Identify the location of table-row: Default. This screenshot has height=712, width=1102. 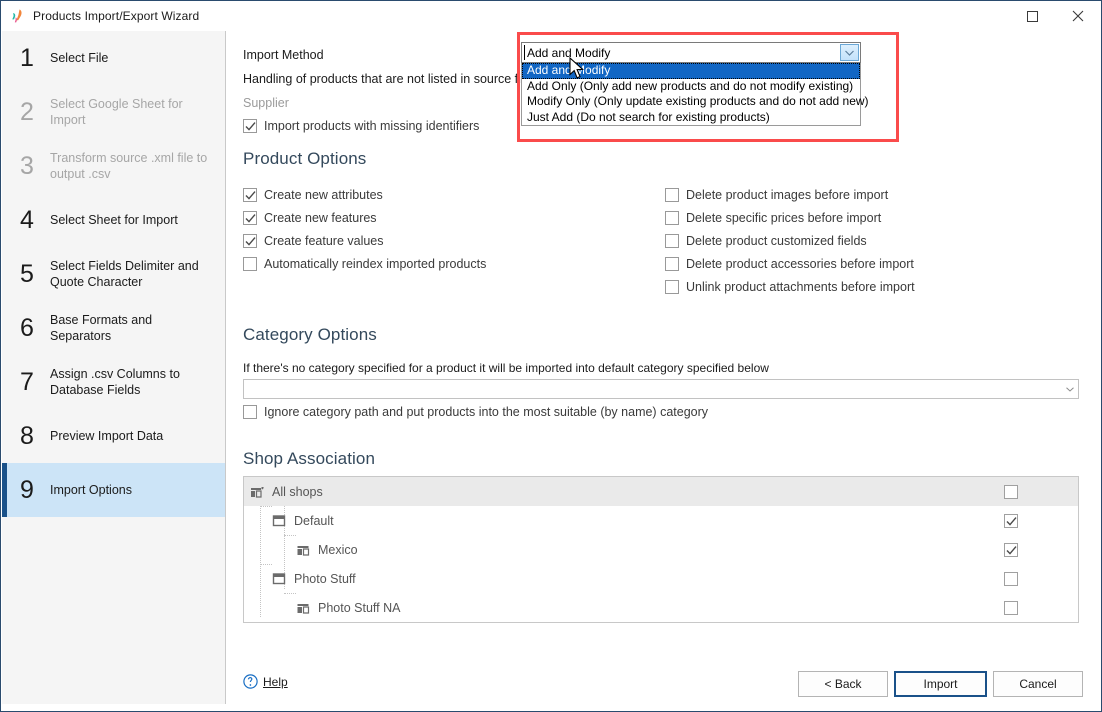
(661, 520).